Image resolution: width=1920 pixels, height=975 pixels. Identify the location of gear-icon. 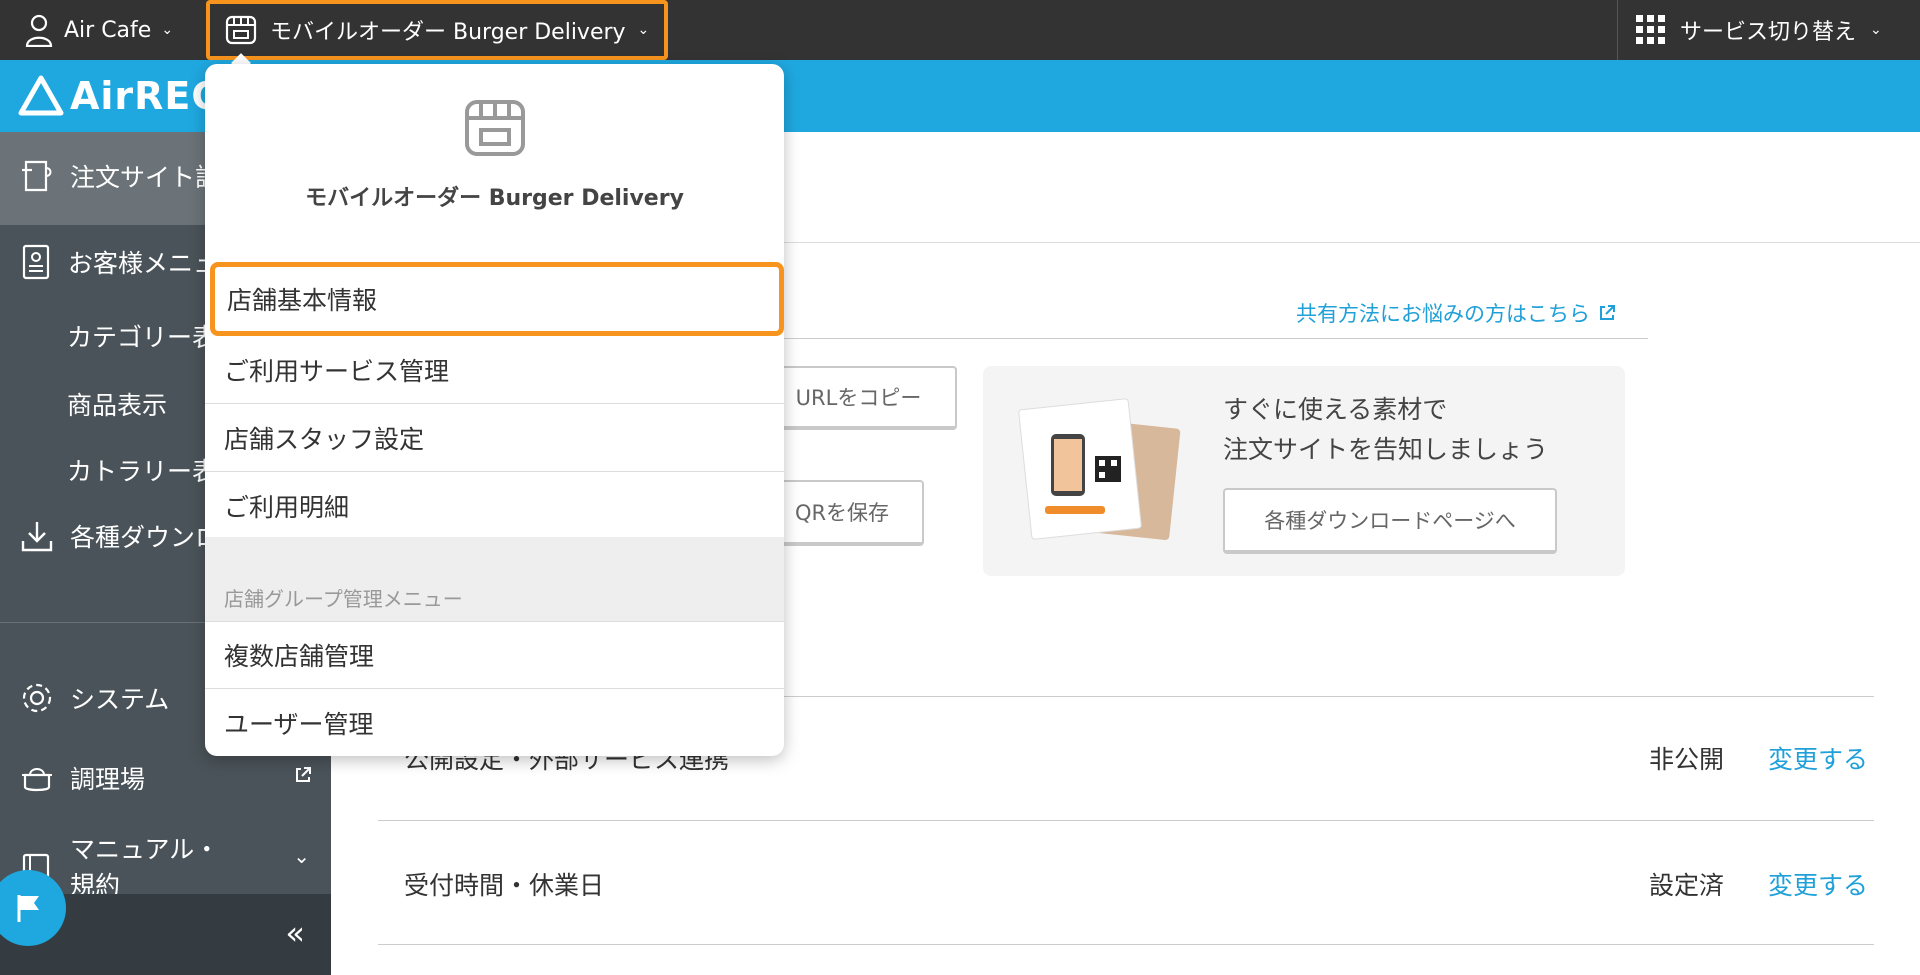
(37, 698).